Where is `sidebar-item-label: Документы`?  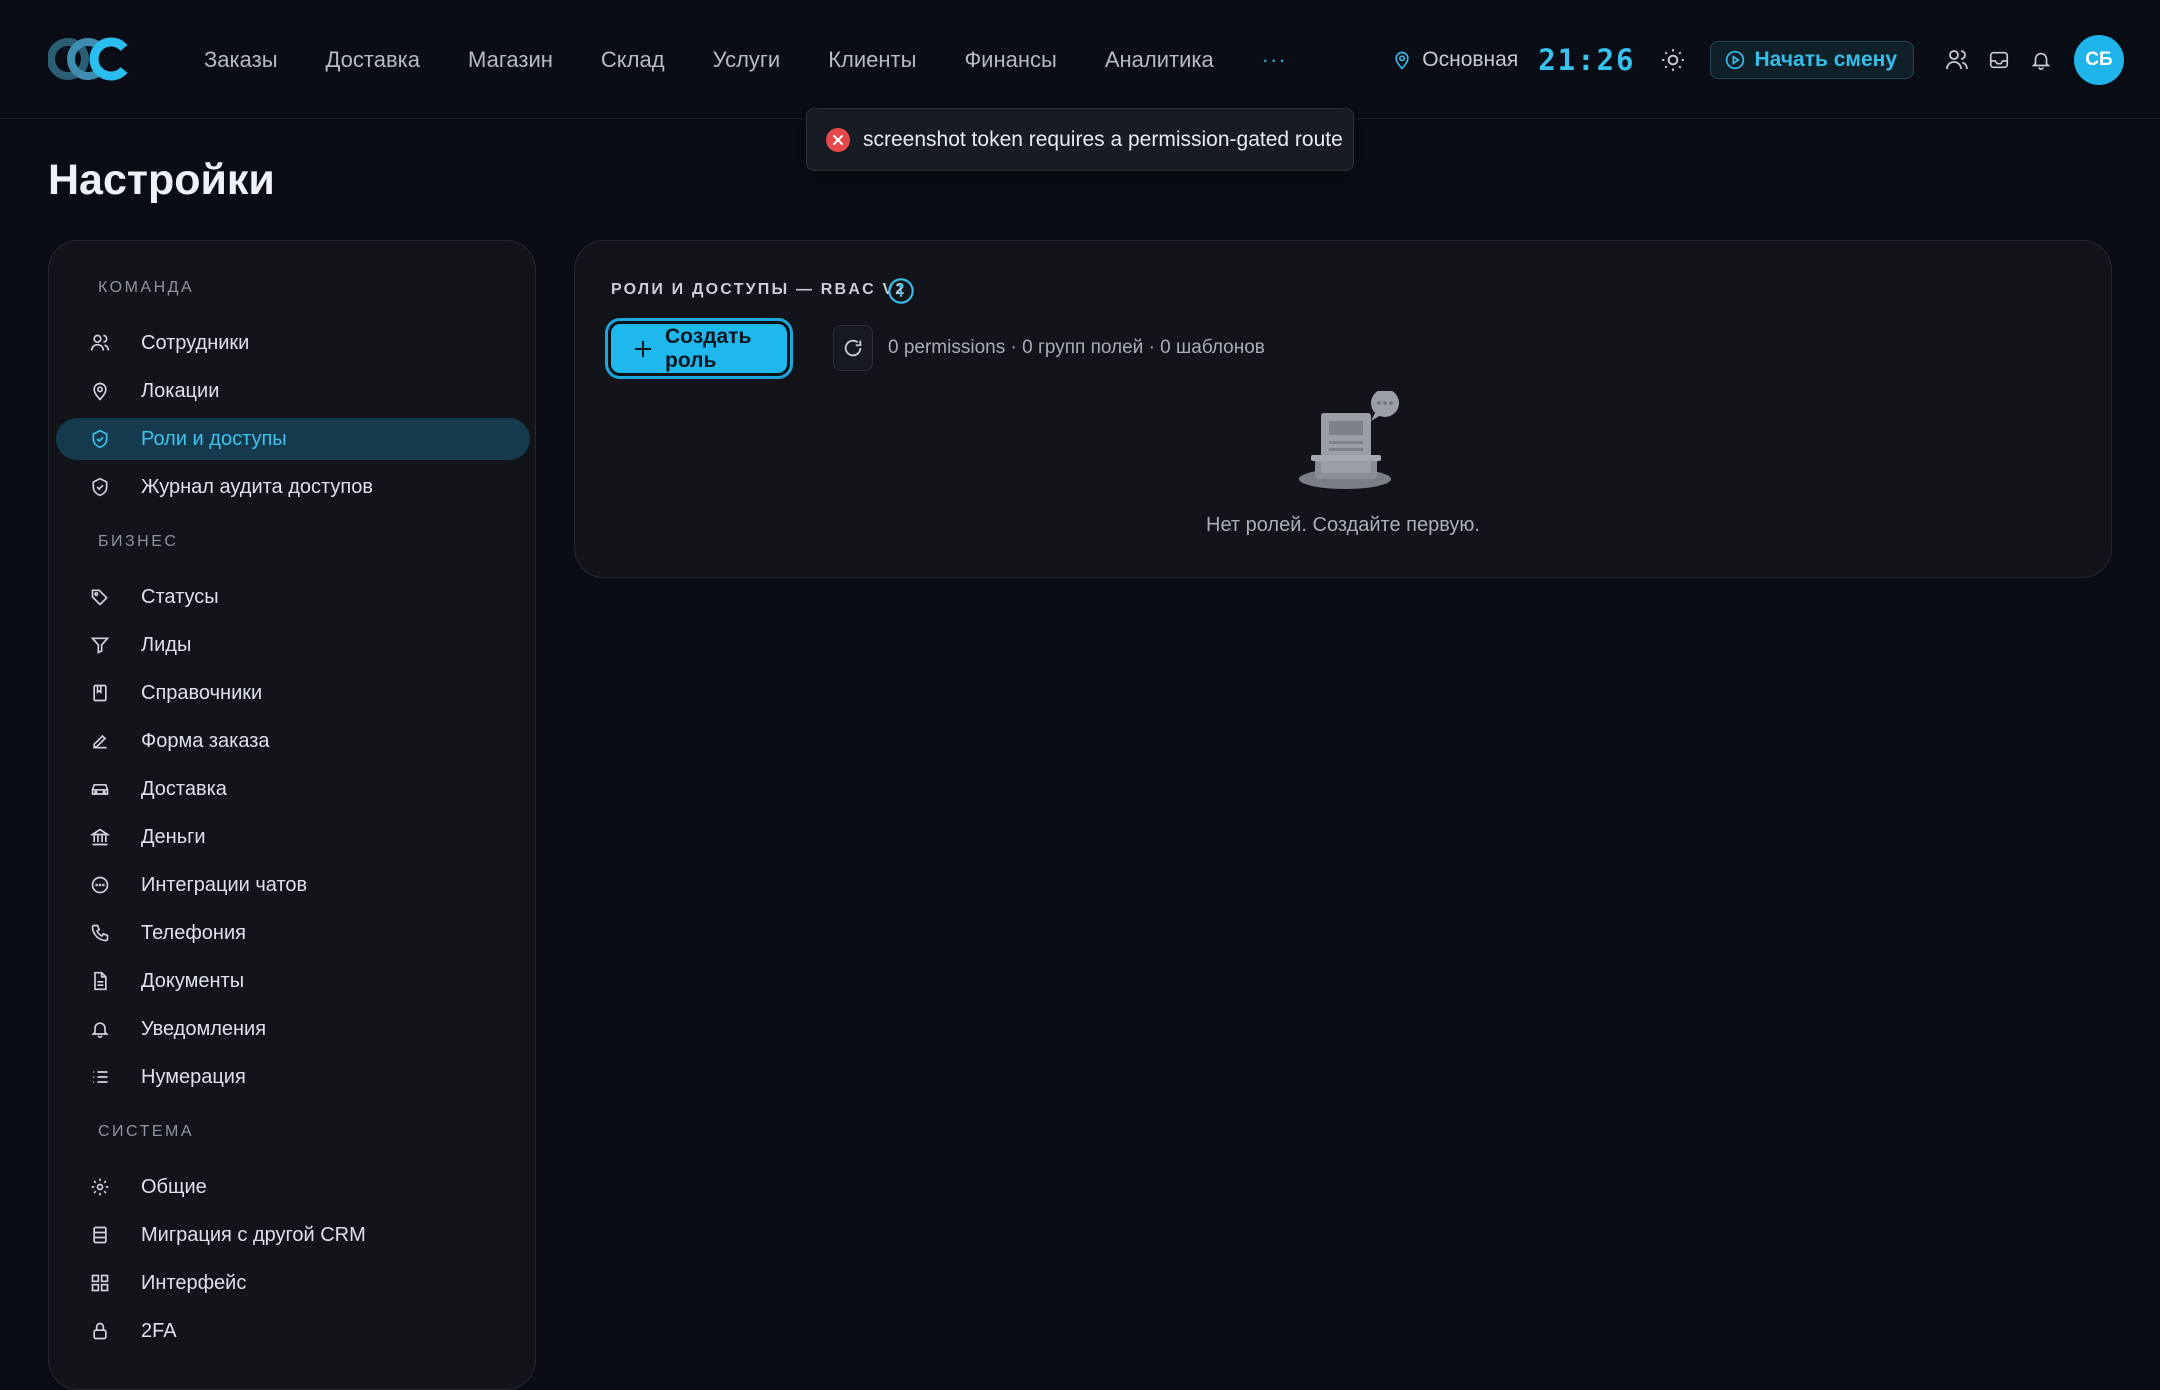 sidebar-item-label: Документы is located at coordinates (193, 980).